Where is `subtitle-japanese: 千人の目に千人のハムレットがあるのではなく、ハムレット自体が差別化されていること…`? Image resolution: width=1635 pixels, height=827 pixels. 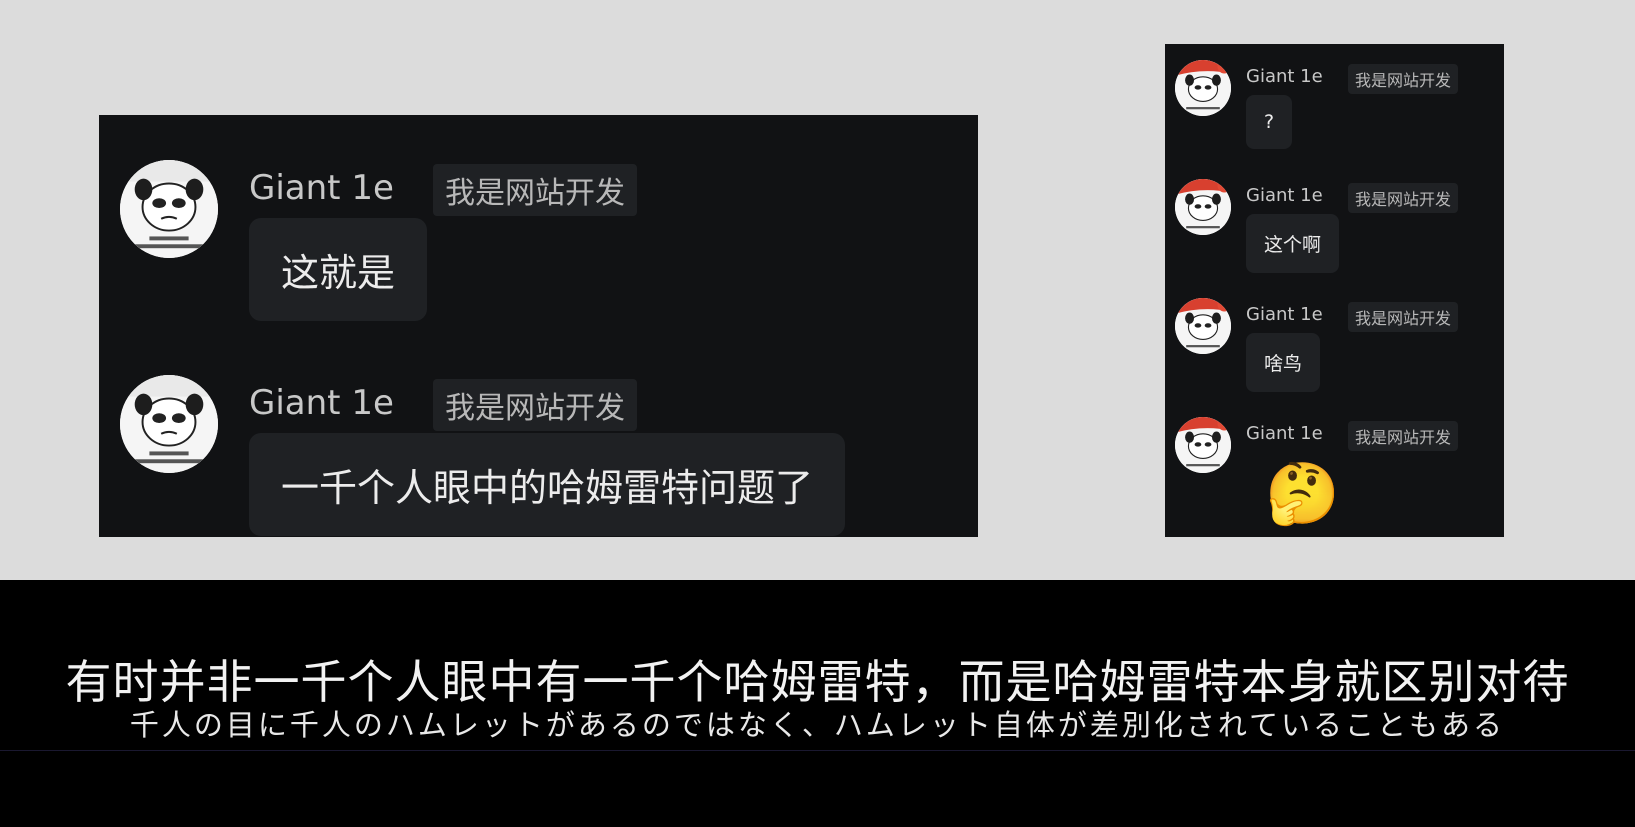
subtitle-japanese: 千人の目に千人のハムレットがあるのではなく、ハムレット自体が差別化されていること… is located at coordinates (817, 725).